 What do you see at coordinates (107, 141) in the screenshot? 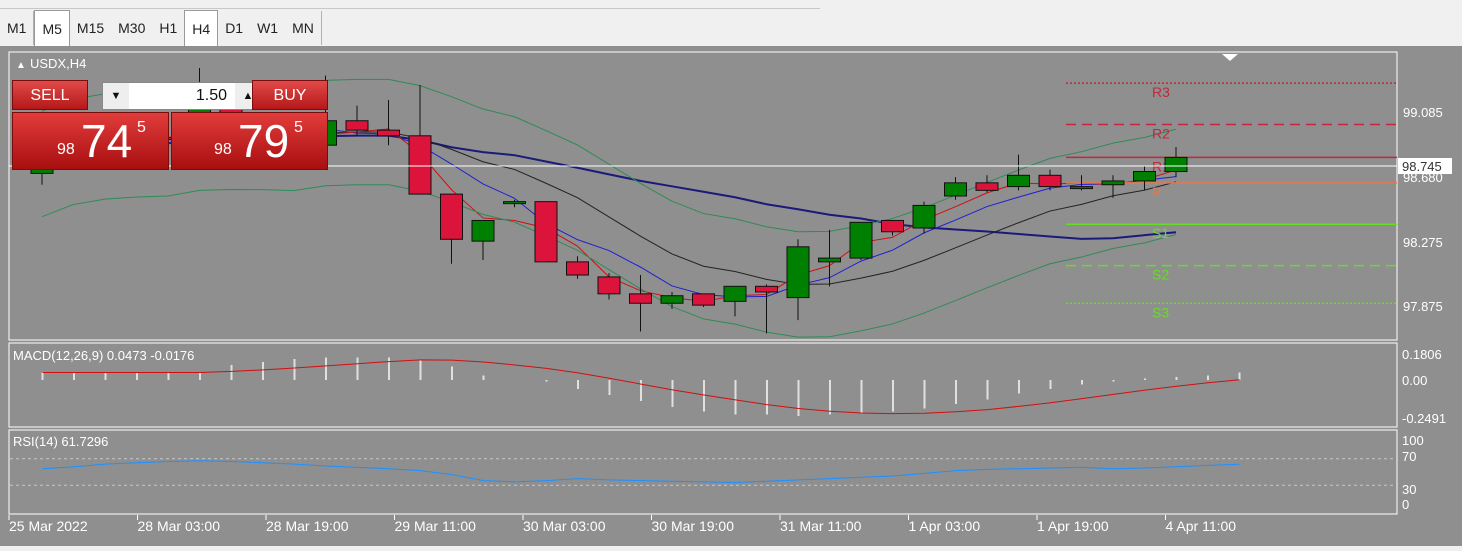
I see `sell-price-pips: 74` at bounding box center [107, 141].